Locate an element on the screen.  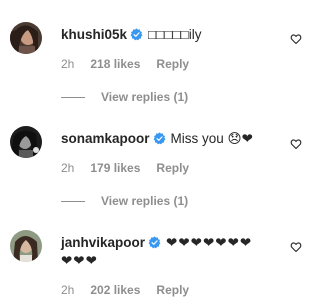
comment-text: □□□□□ily is located at coordinates (175, 34).